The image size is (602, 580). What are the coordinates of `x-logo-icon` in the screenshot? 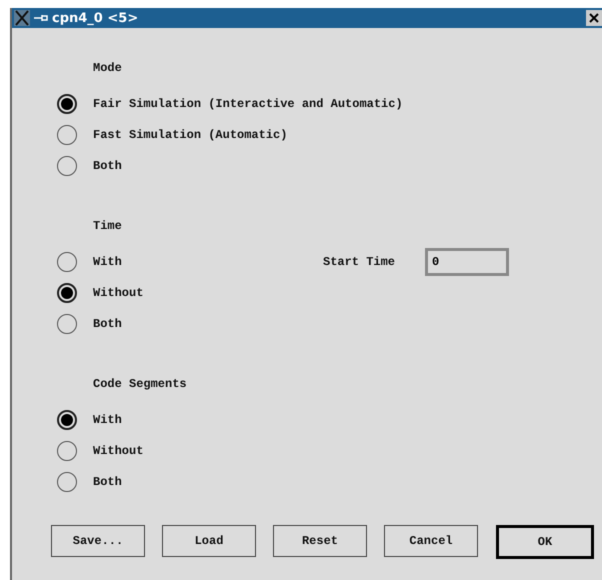 It's located at (22, 18).